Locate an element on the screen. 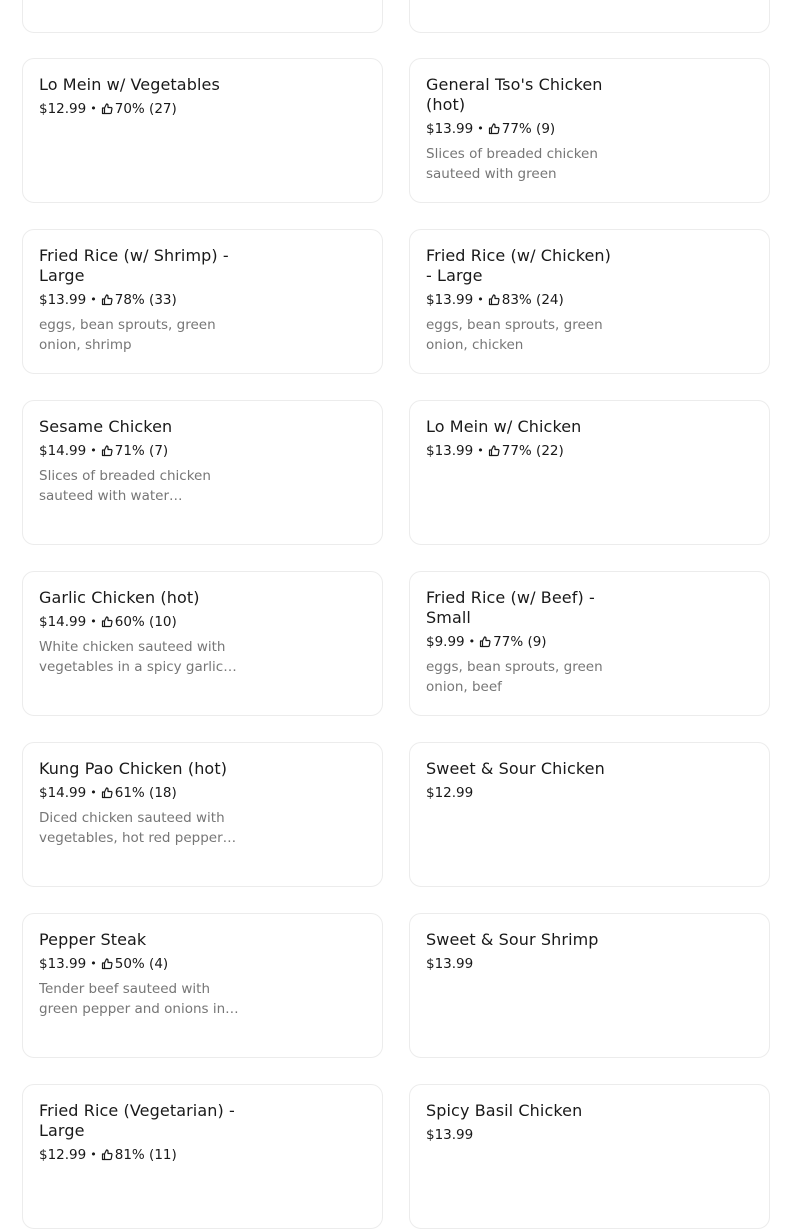  menu-item-content: Sweet & Sour Chicken $12.99 is located at coordinates (521, 780).